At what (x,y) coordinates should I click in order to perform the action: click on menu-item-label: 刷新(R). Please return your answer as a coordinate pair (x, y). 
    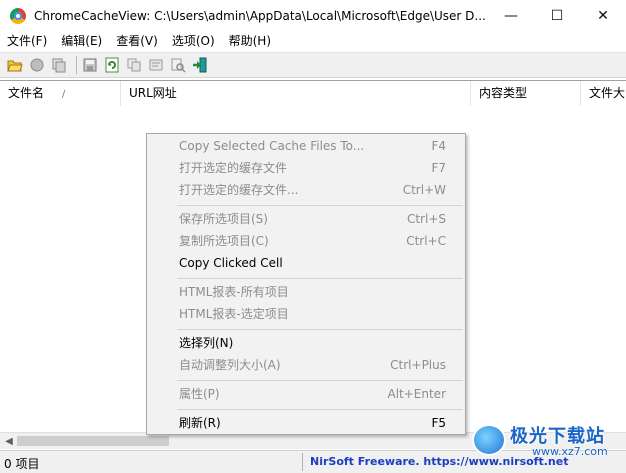
    Looking at the image, I should click on (200, 423).